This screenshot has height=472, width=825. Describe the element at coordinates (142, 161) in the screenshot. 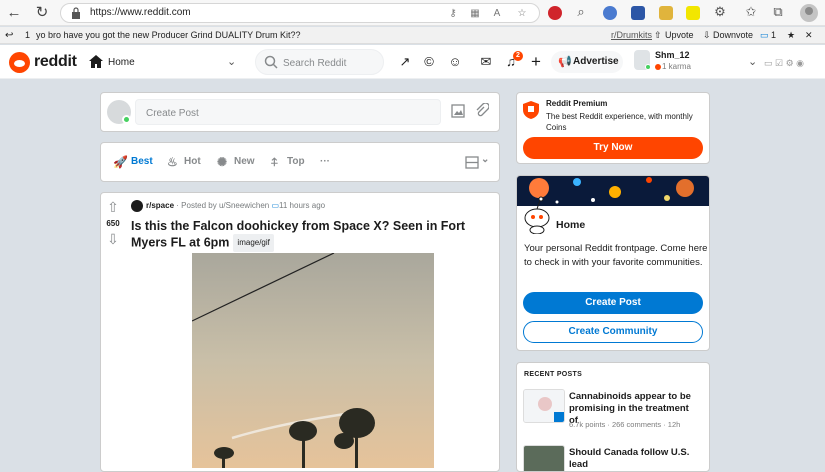

I see `sort-best: Best` at that location.